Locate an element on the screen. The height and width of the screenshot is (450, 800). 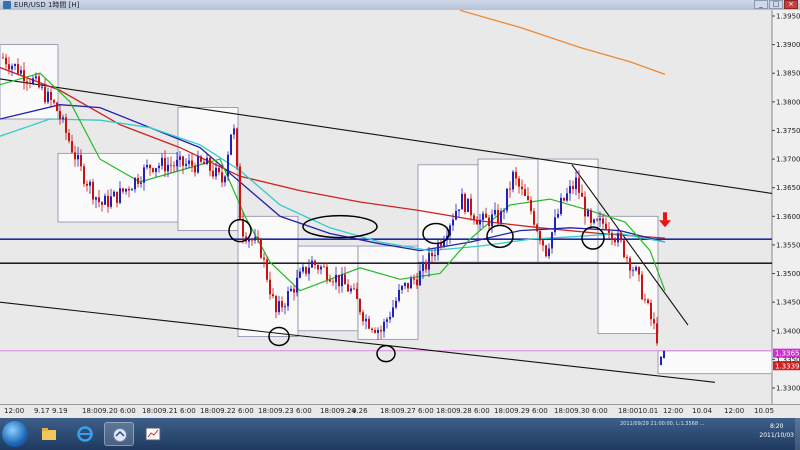
window-controls: _ □ × is located at coordinates (776, 5).